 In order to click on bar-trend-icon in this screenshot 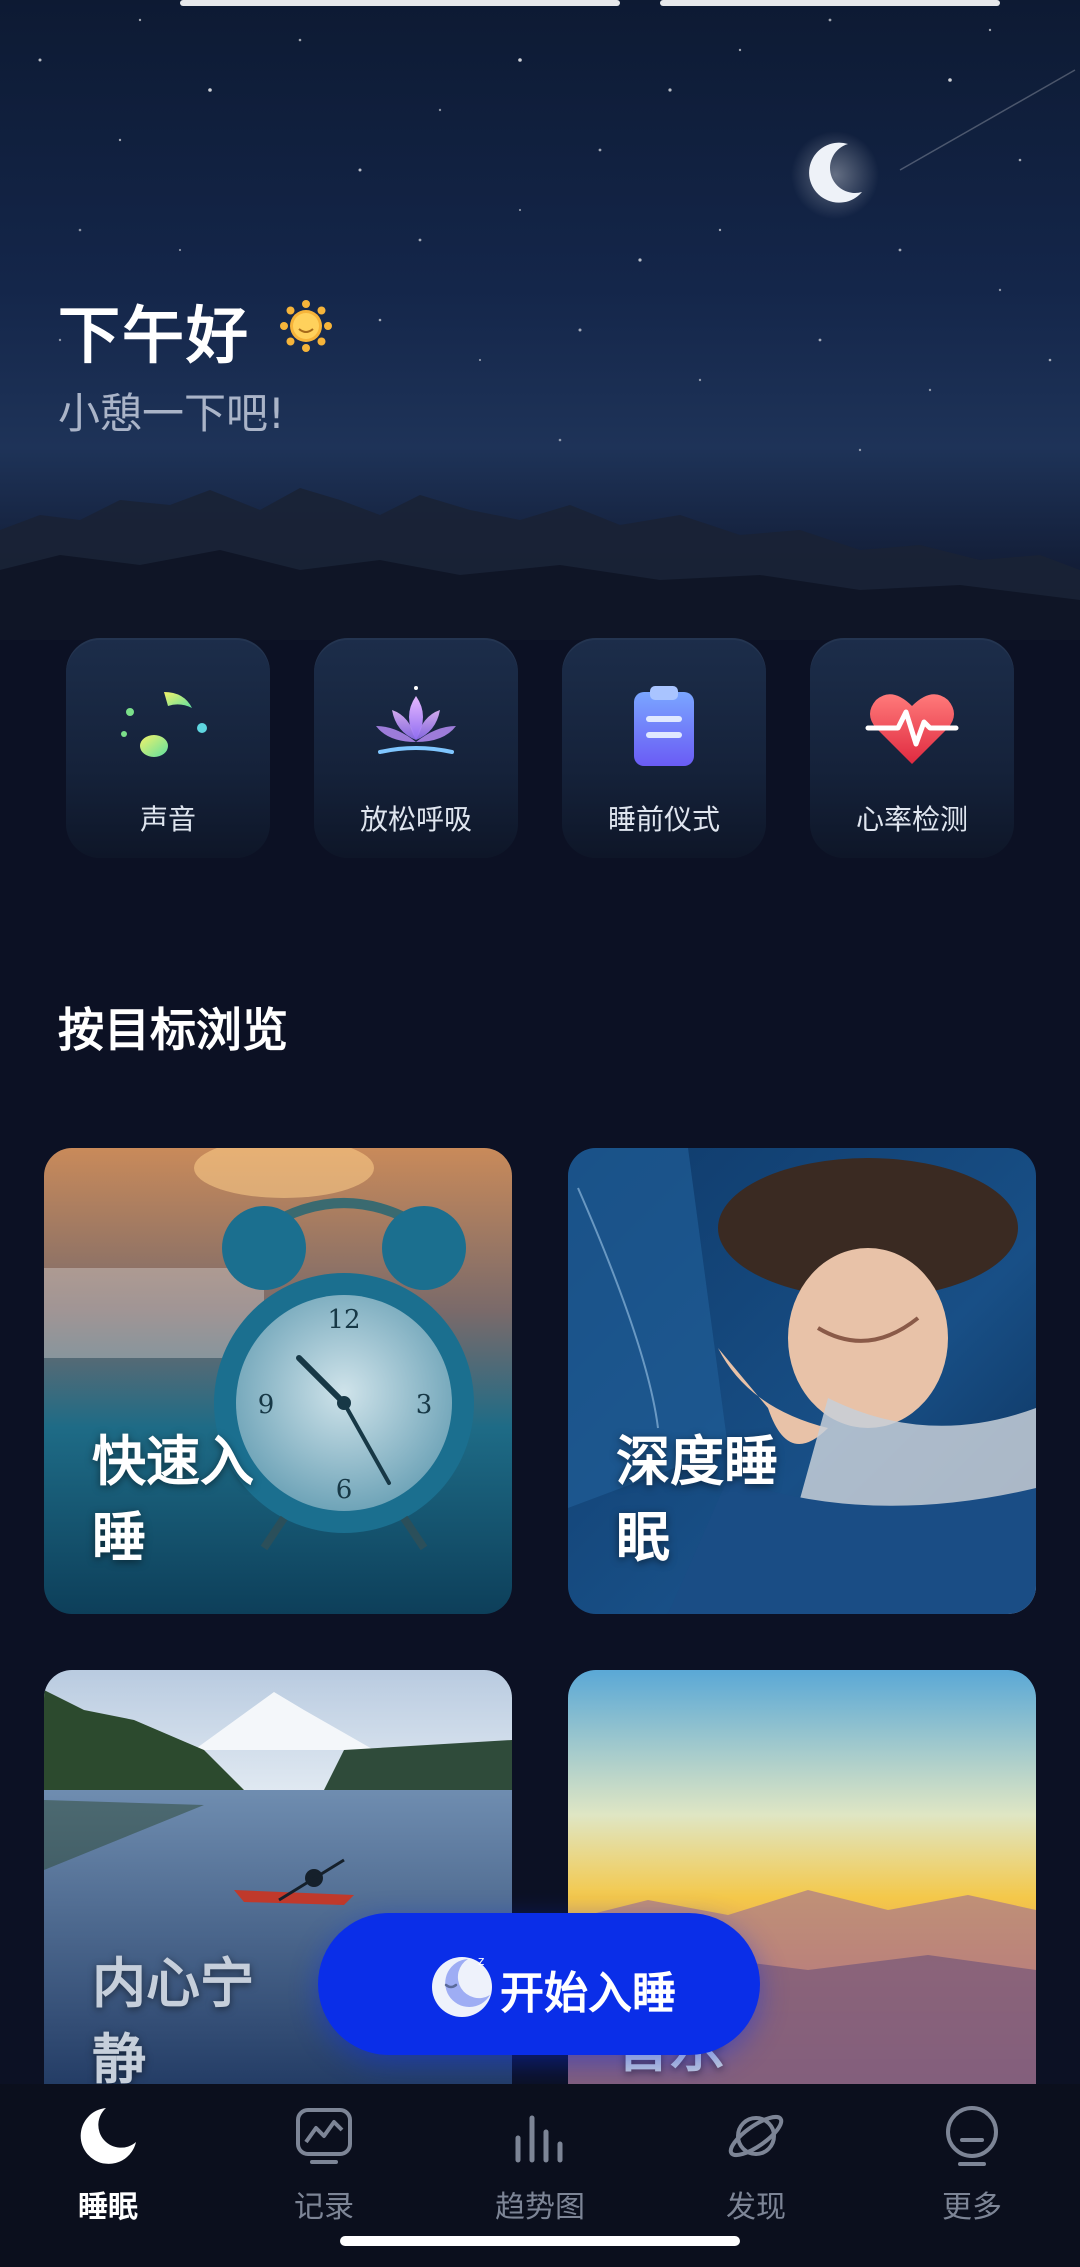, I will do `click(539, 2139)`.